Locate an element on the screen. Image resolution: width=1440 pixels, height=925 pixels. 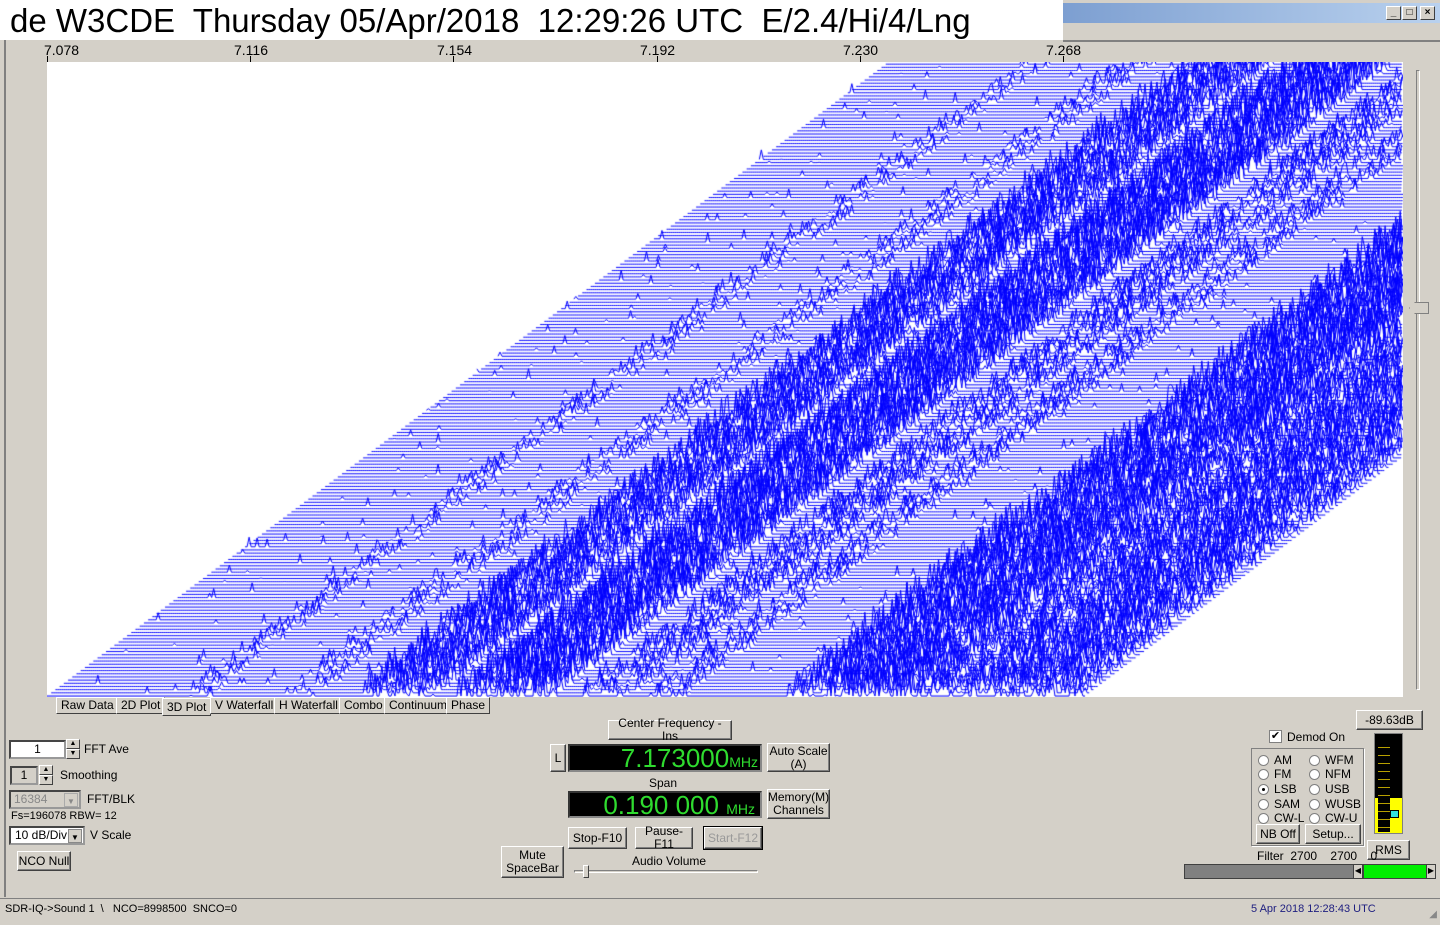
span-value: 0.190 000 is located at coordinates (661, 805).